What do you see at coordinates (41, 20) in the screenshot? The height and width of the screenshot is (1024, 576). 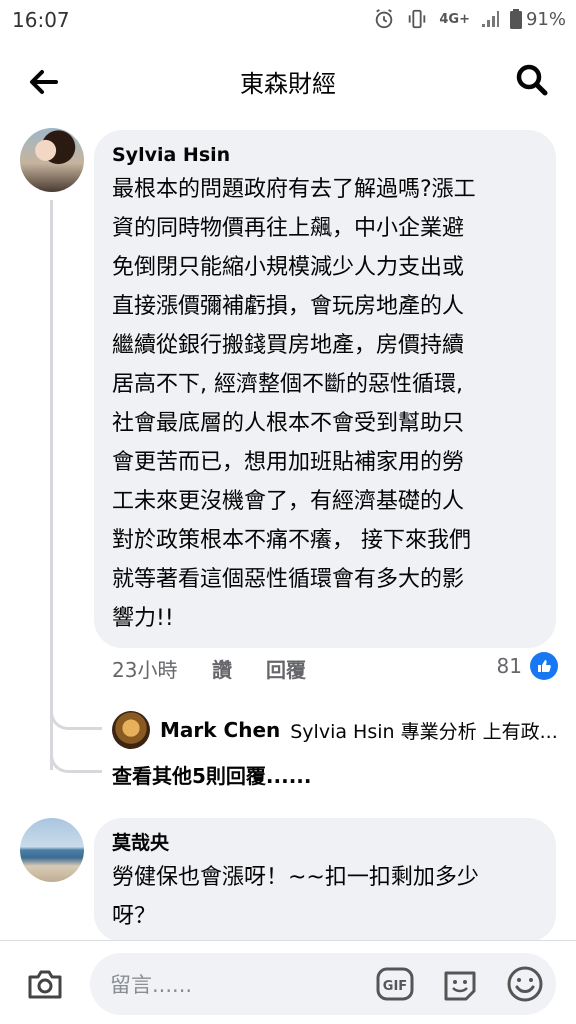 I see `status-time: 16:07` at bounding box center [41, 20].